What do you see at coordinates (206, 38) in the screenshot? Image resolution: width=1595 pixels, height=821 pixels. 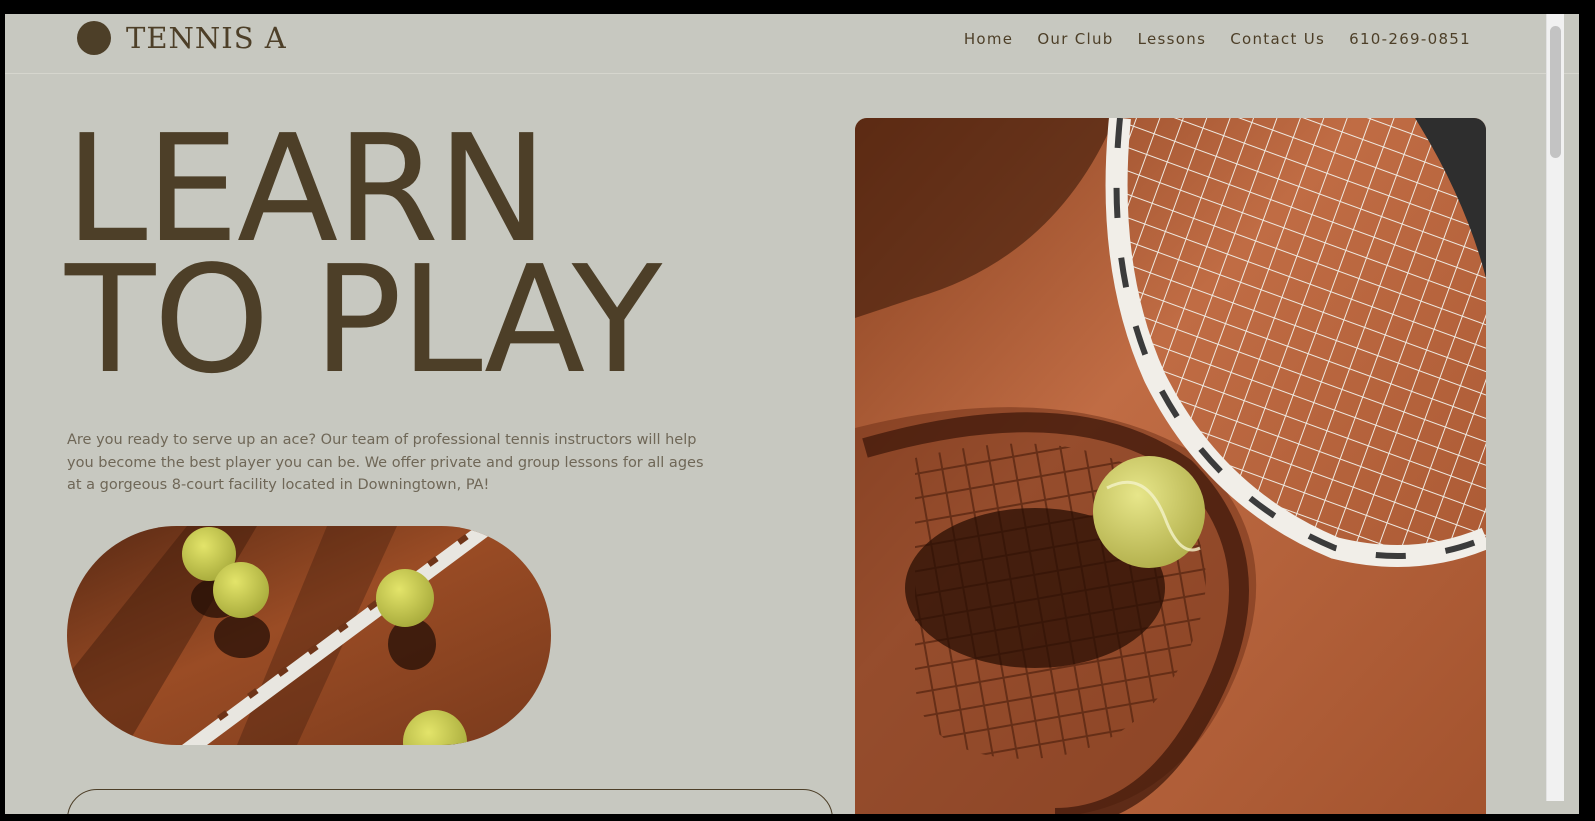 I see `brand-name: TENNIS A` at bounding box center [206, 38].